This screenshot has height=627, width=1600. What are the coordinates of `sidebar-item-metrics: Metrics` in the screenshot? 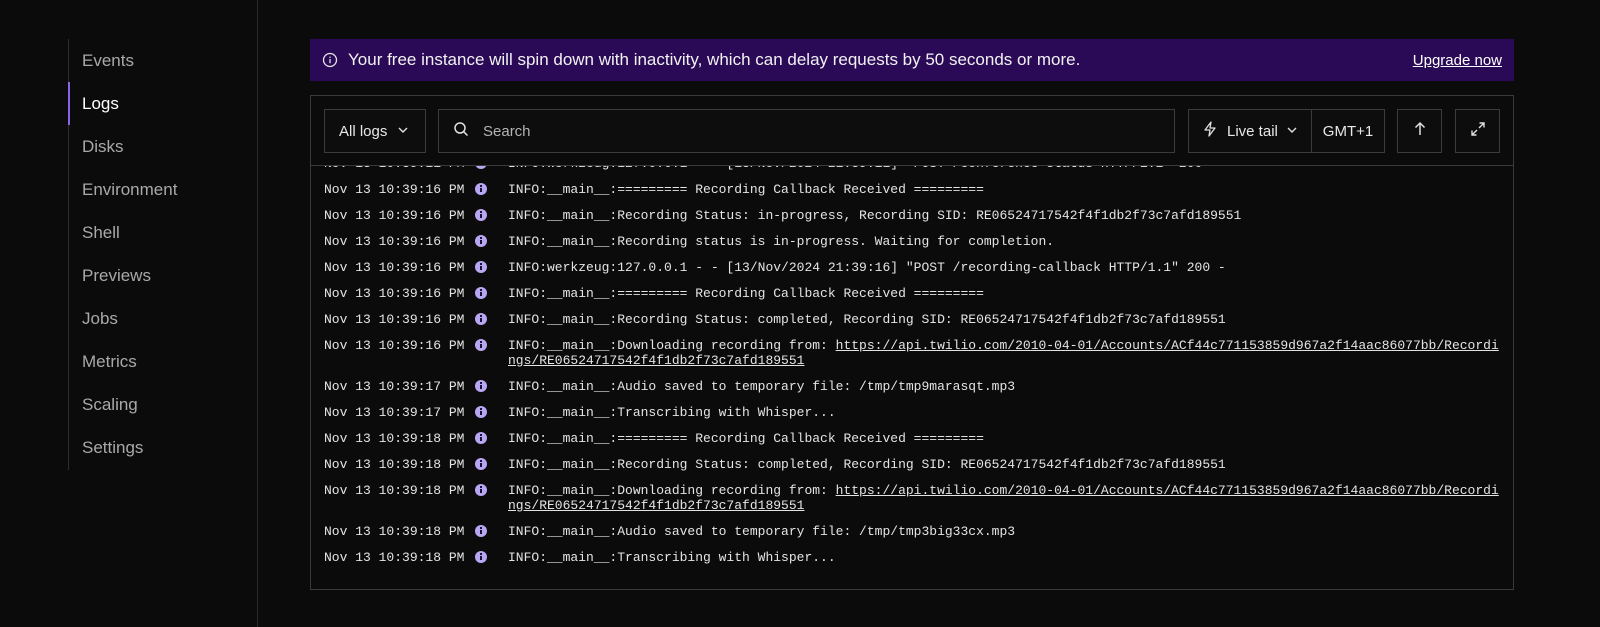 It's located at (163, 361).